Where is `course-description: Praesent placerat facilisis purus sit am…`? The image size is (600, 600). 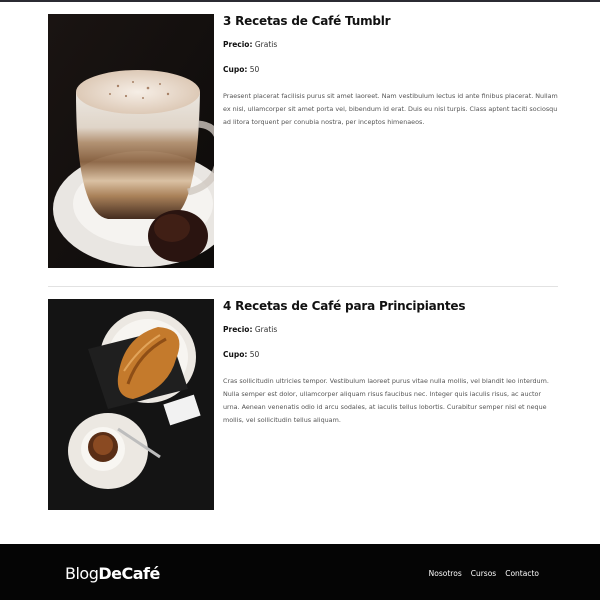
course-description: Praesent placerat facilisis purus sit am… is located at coordinates (390, 109).